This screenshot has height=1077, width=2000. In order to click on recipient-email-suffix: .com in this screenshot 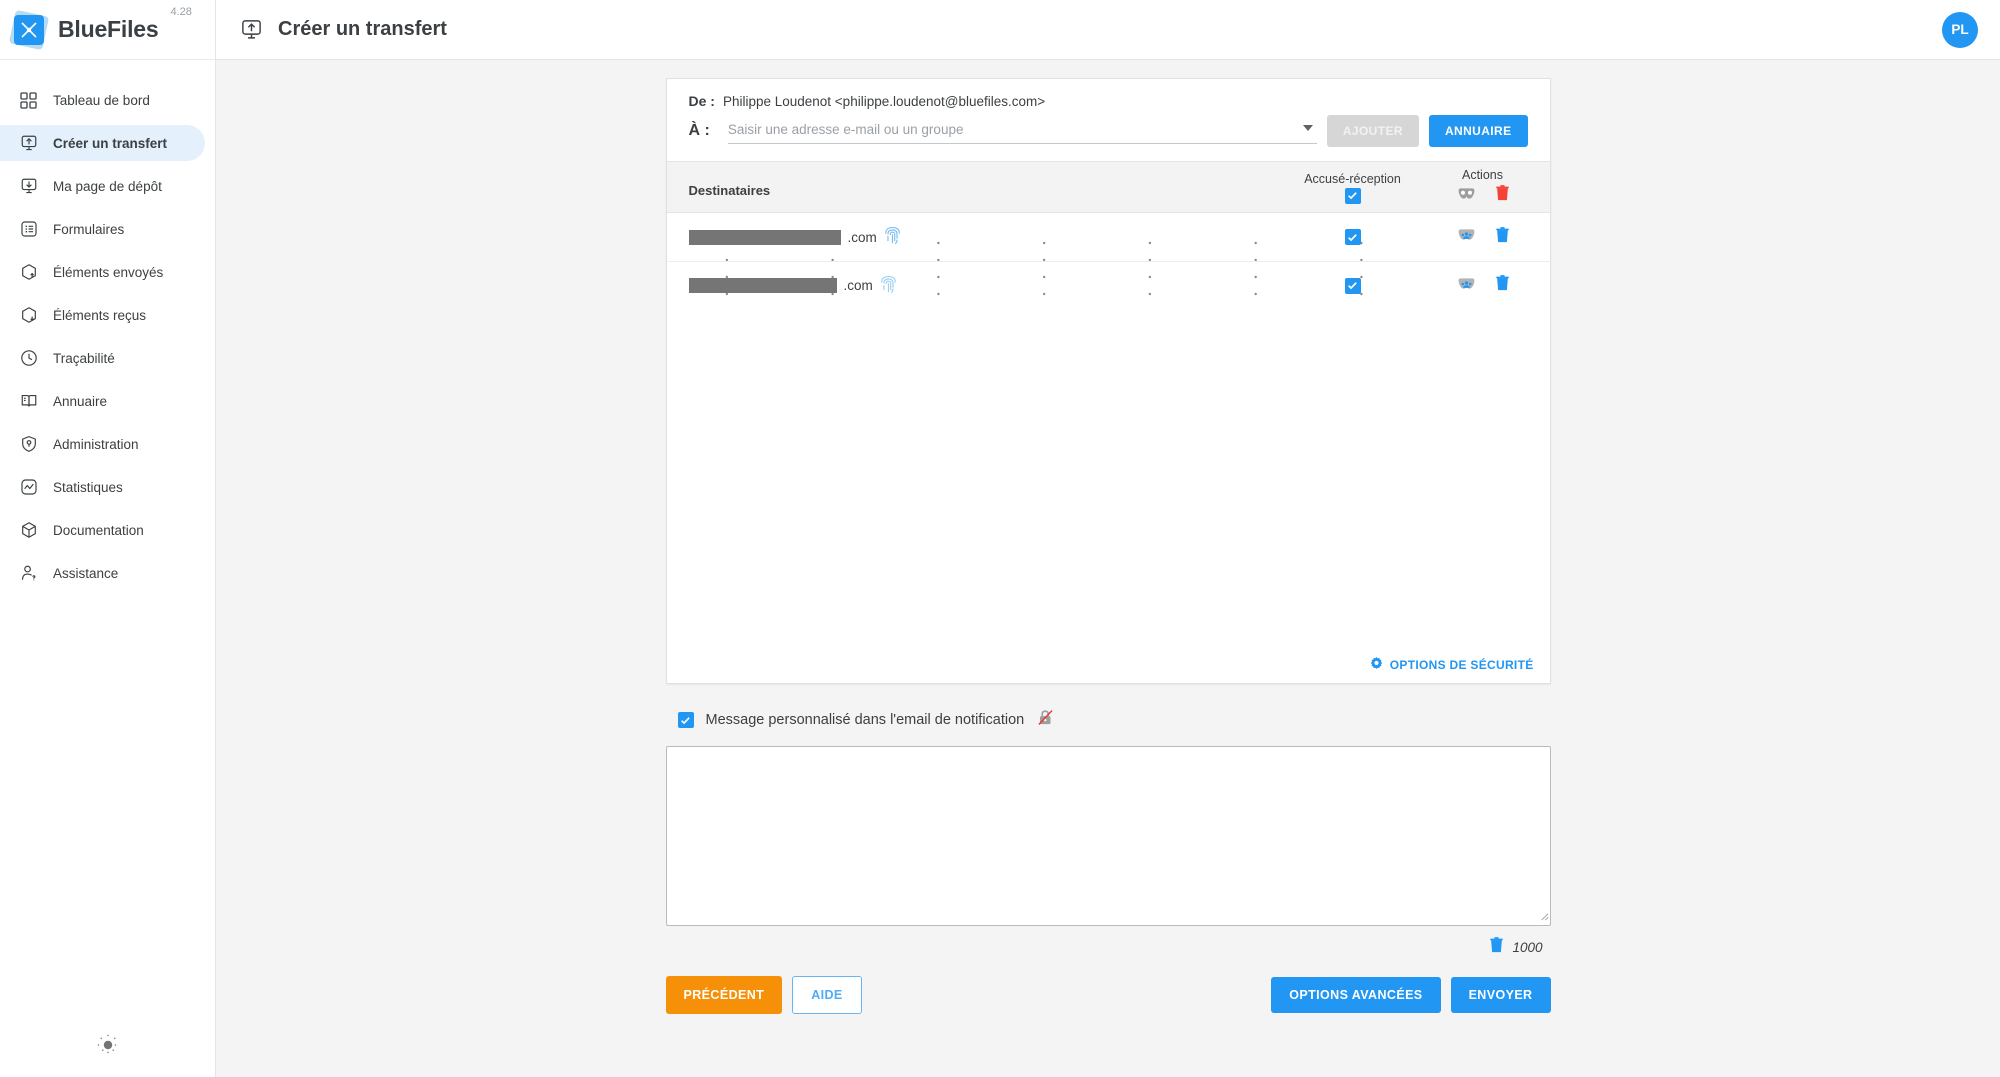, I will do `click(862, 237)`.